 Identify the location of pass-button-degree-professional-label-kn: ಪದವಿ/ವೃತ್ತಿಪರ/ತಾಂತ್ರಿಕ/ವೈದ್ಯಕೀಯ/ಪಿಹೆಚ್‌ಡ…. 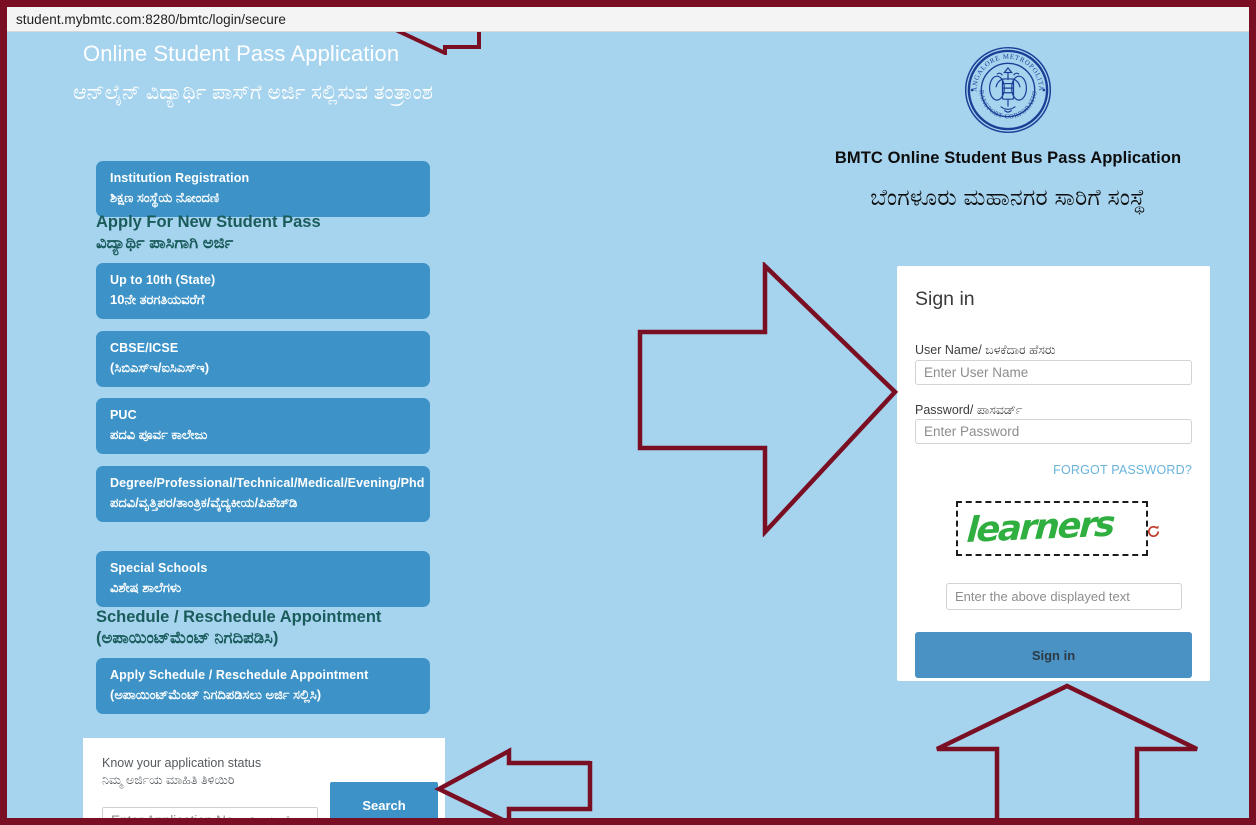
(204, 502).